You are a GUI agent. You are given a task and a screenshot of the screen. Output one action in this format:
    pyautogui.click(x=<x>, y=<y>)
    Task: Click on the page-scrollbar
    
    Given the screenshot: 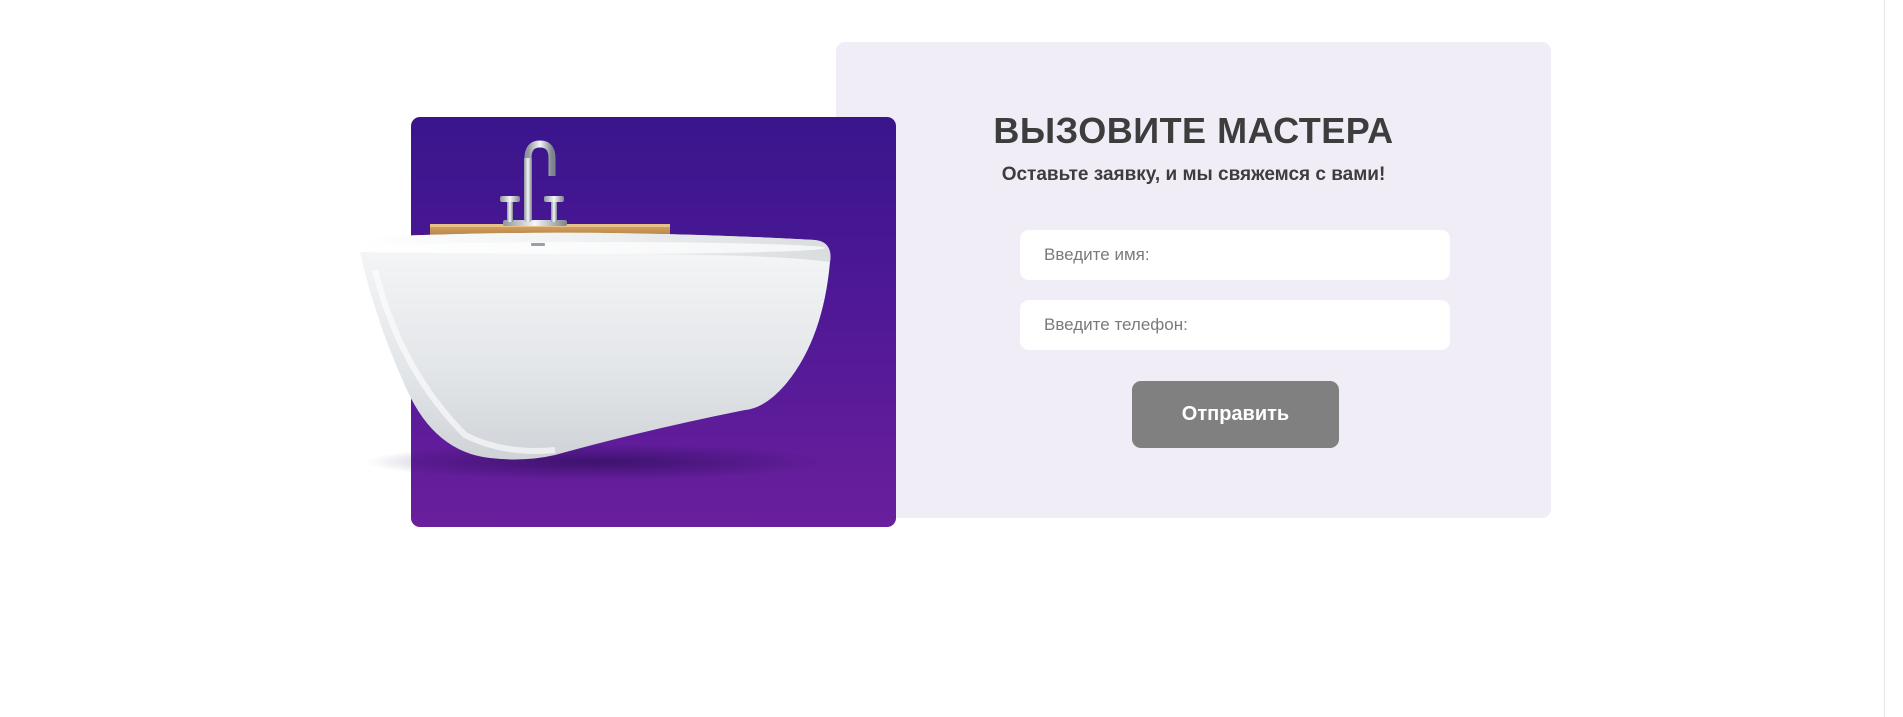 What is the action you would take?
    pyautogui.click(x=1893, y=358)
    